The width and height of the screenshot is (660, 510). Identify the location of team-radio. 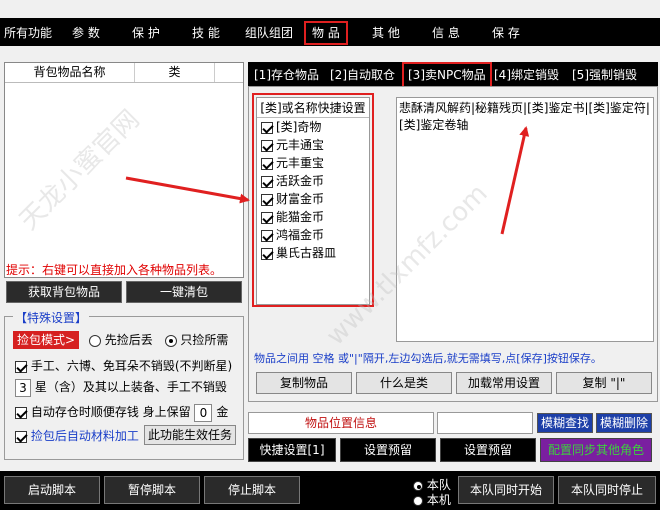
(418, 485).